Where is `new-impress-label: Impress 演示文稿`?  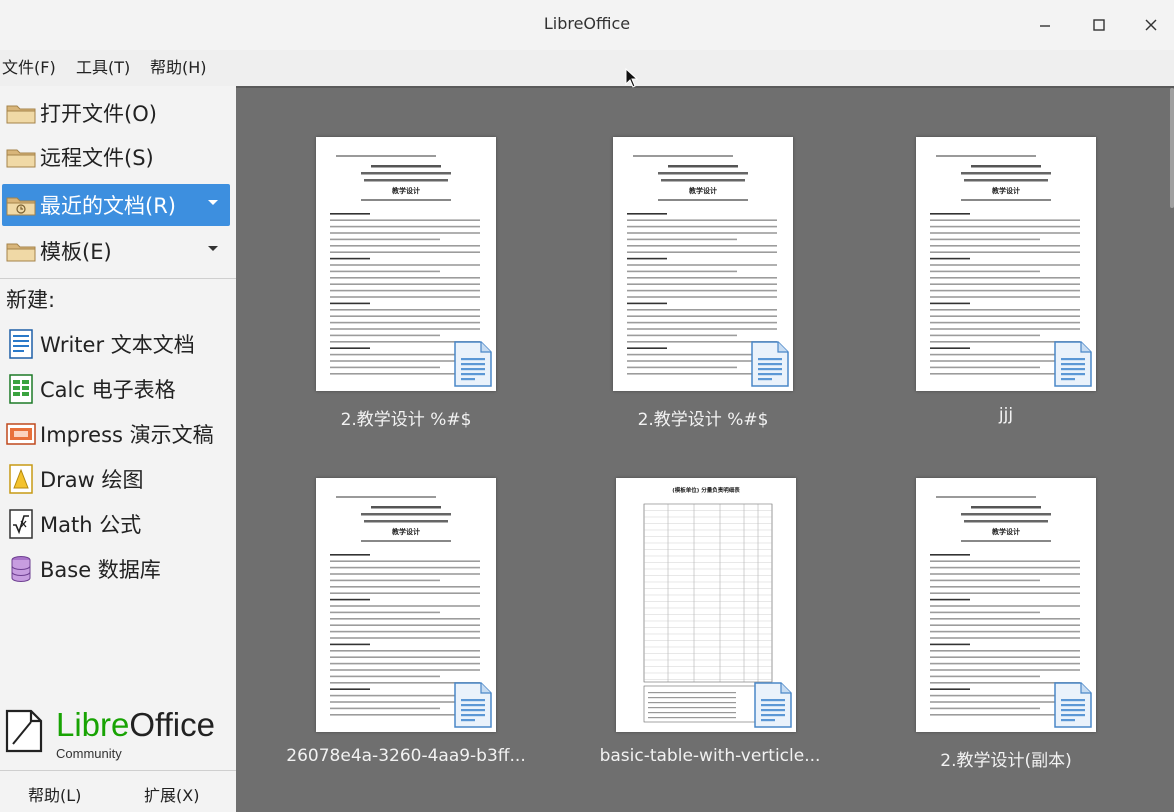
new-impress-label: Impress 演示文稿 is located at coordinates (127, 435).